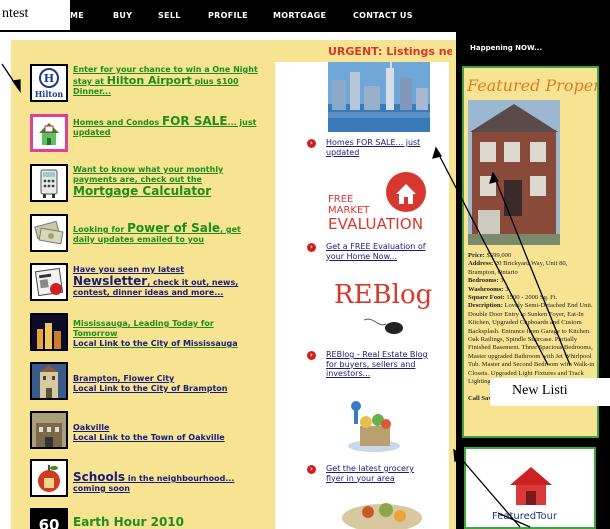  What do you see at coordinates (550, 392) in the screenshot?
I see `annotation-new-listing-label: New Listi` at bounding box center [550, 392].